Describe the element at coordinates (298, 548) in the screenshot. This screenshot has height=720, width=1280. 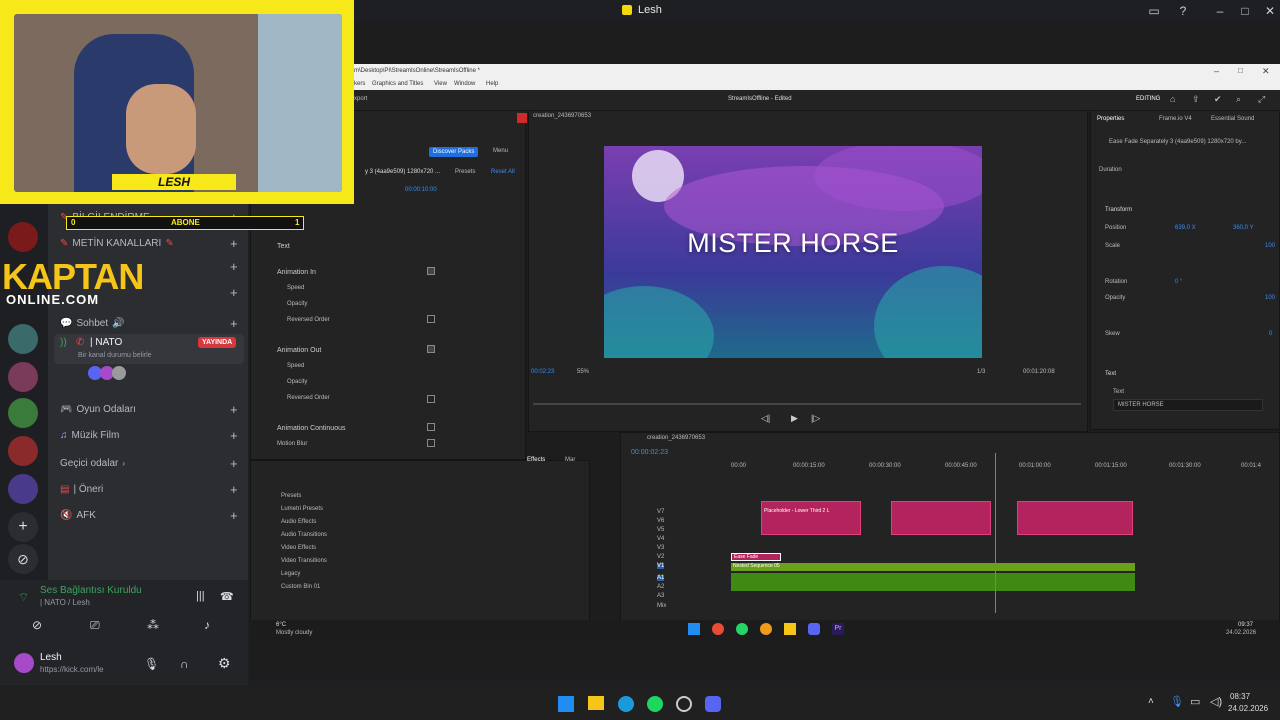
I see `folder-item: Video Effects` at that location.